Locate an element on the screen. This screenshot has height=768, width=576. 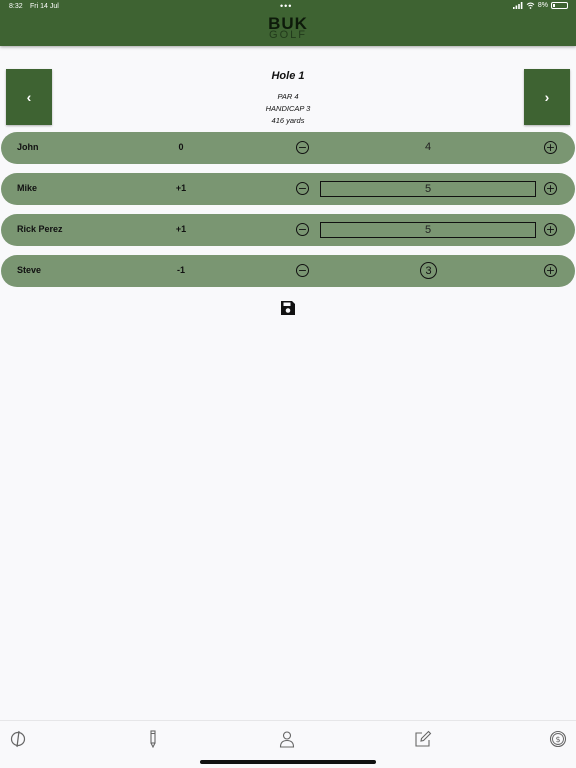
hole-yards: 416 yards is located at coordinates (288, 120).